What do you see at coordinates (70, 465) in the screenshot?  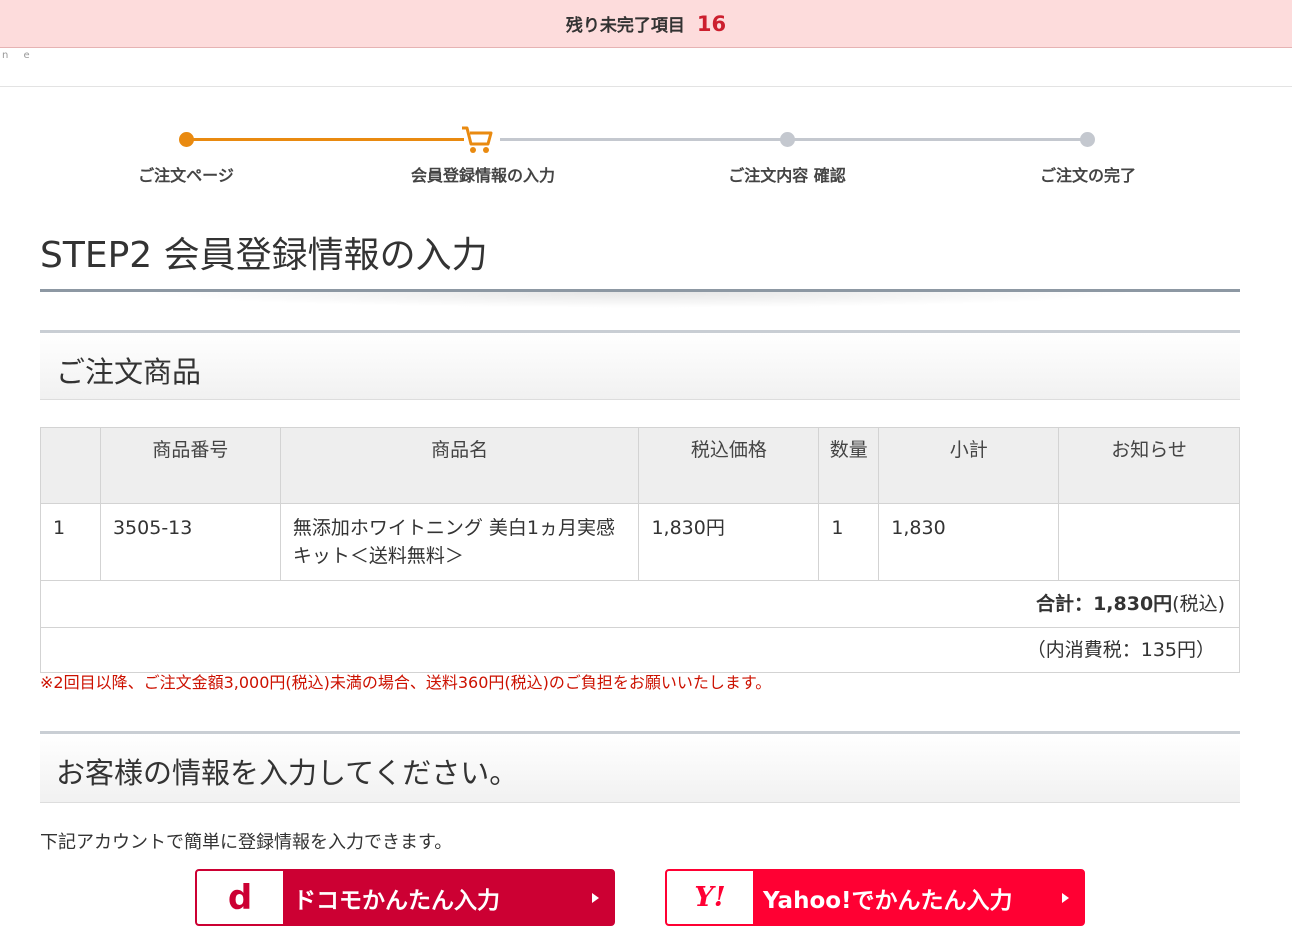 I see `column-header-index` at bounding box center [70, 465].